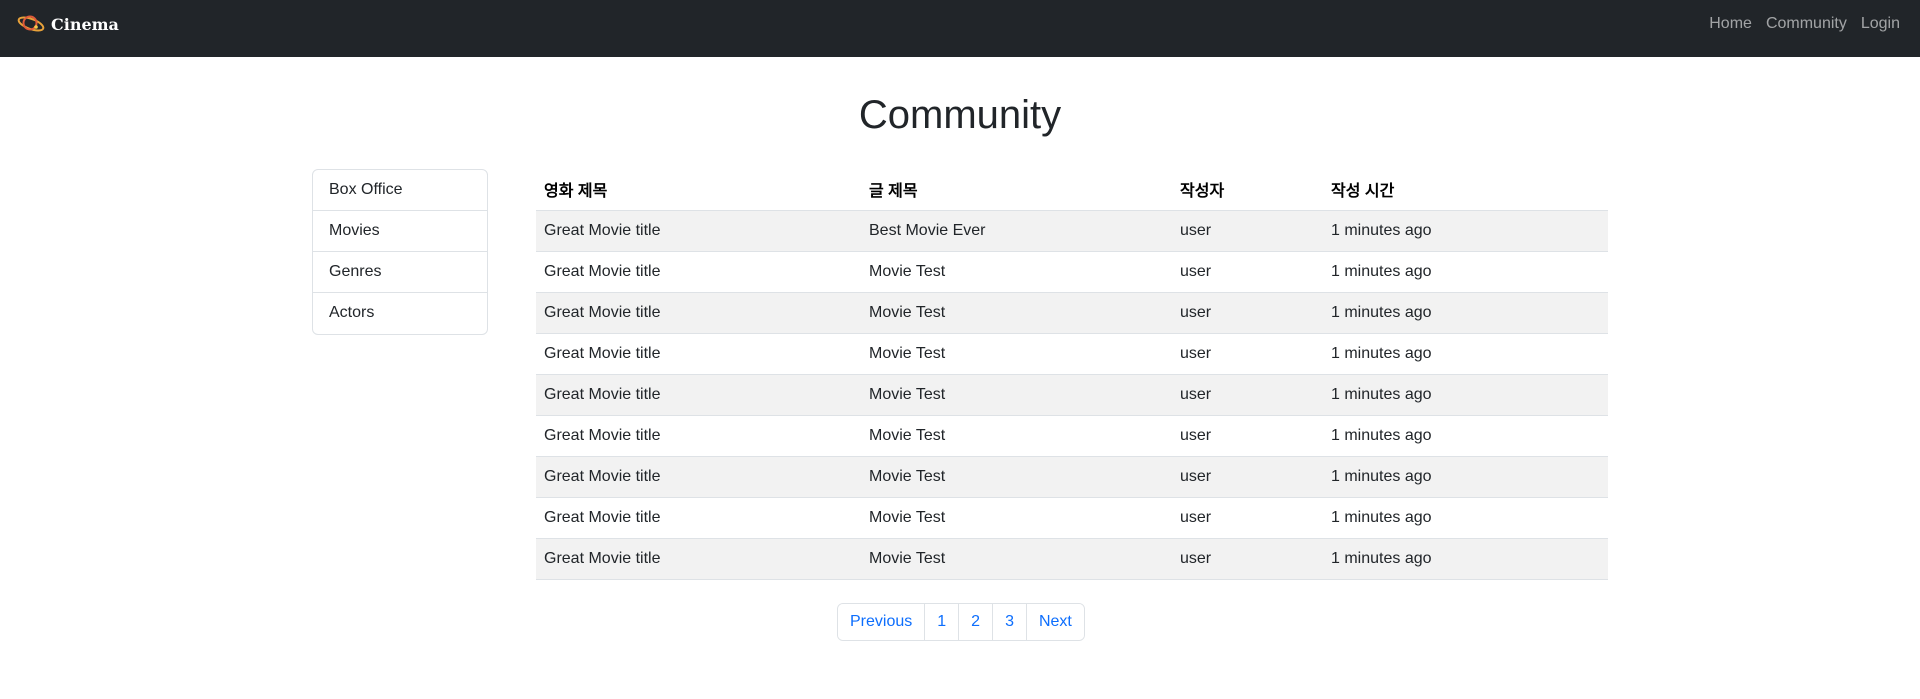 Image resolution: width=1920 pixels, height=699 pixels. What do you see at coordinates (942, 622) in the screenshot?
I see `pagination-page-1: 1` at bounding box center [942, 622].